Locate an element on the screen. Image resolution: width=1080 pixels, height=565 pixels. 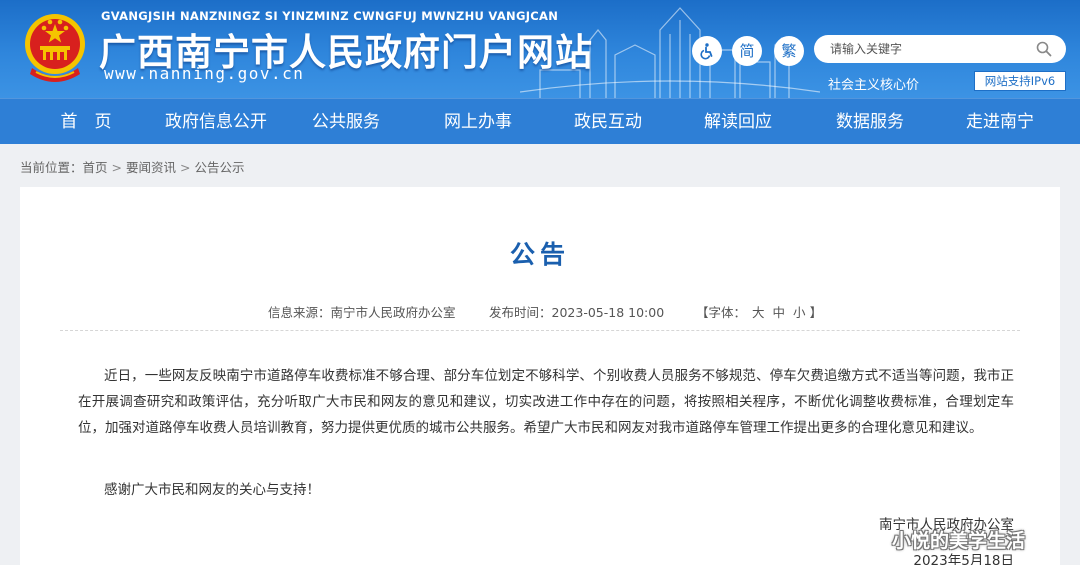
font-label: 【字体： is located at coordinates (721, 312).